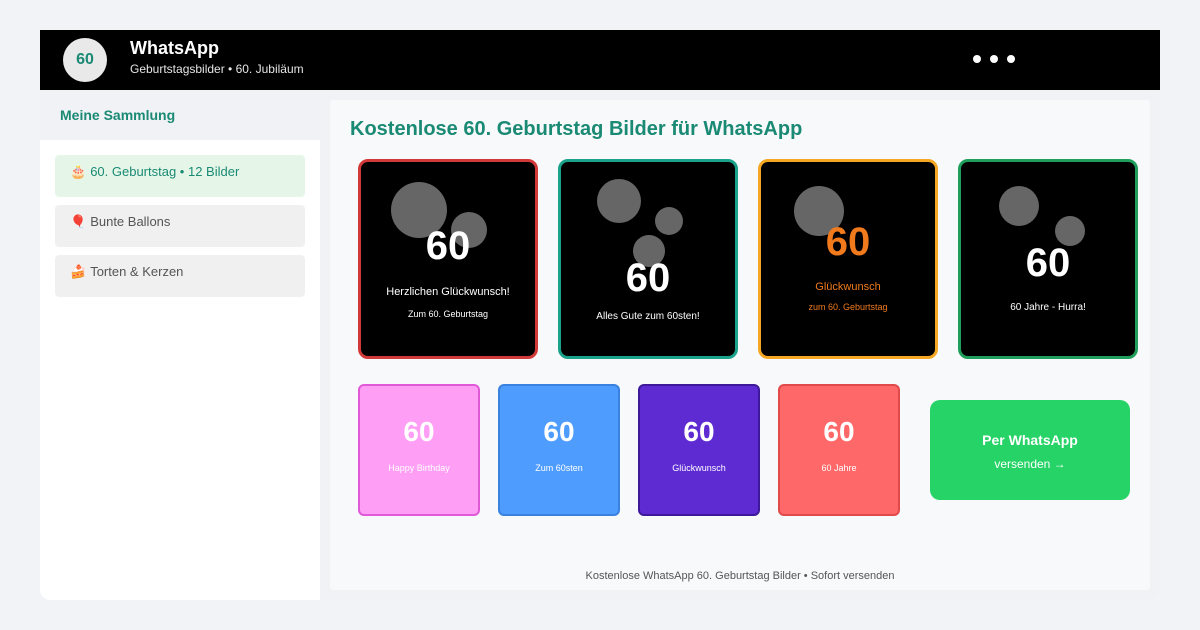 The image size is (1200, 630). What do you see at coordinates (699, 468) in the screenshot?
I see `tile-label: Glückwunsch` at bounding box center [699, 468].